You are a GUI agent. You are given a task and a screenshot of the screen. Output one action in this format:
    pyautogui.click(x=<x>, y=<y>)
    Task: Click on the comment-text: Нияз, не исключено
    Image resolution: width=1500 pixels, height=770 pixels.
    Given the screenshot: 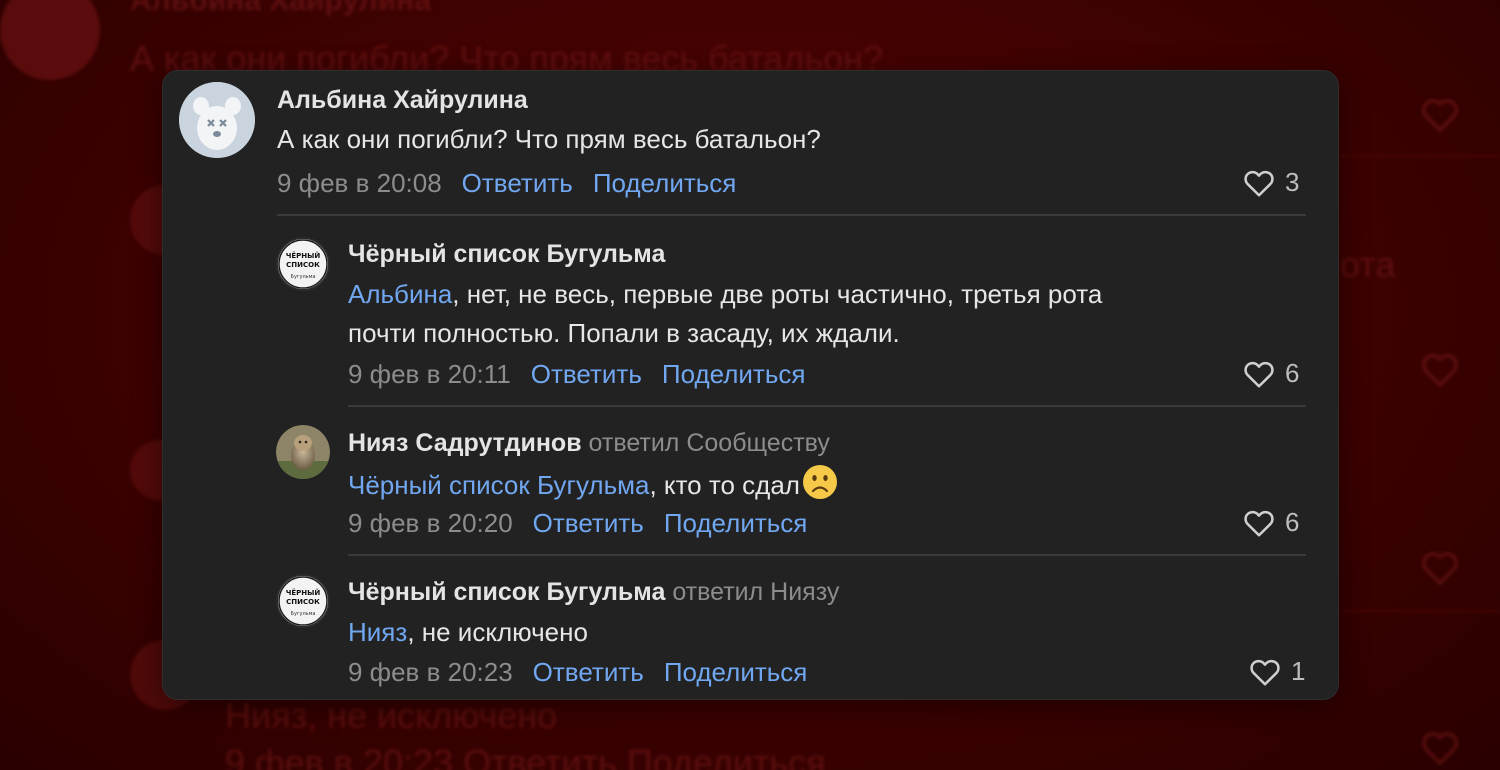 What is the action you would take?
    pyautogui.click(x=468, y=632)
    